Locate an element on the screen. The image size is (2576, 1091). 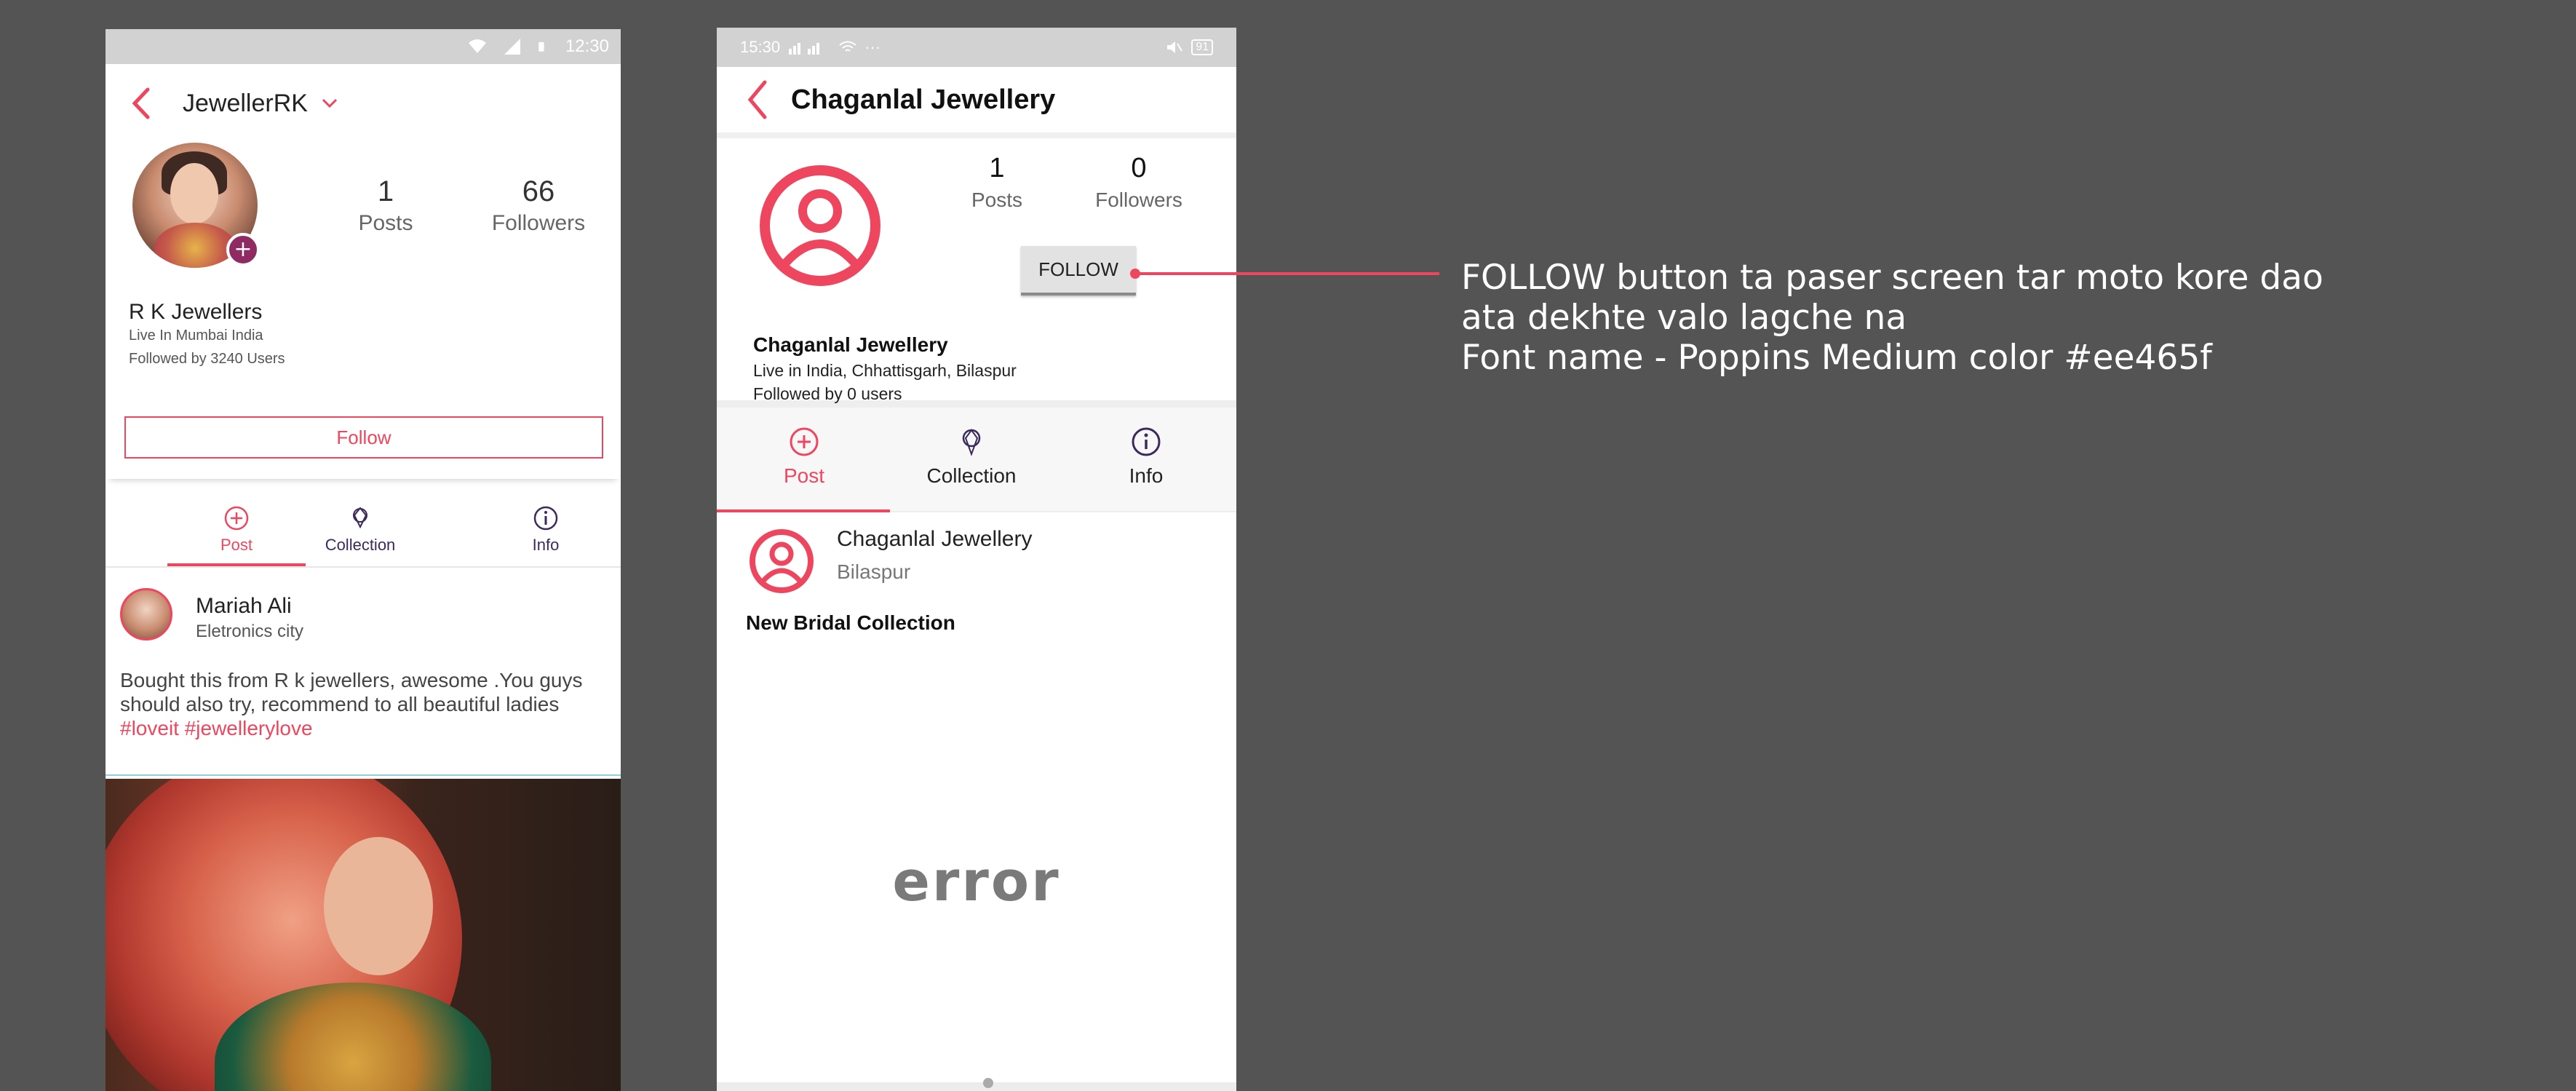
post-author-city: Eletronics city is located at coordinates (250, 631).